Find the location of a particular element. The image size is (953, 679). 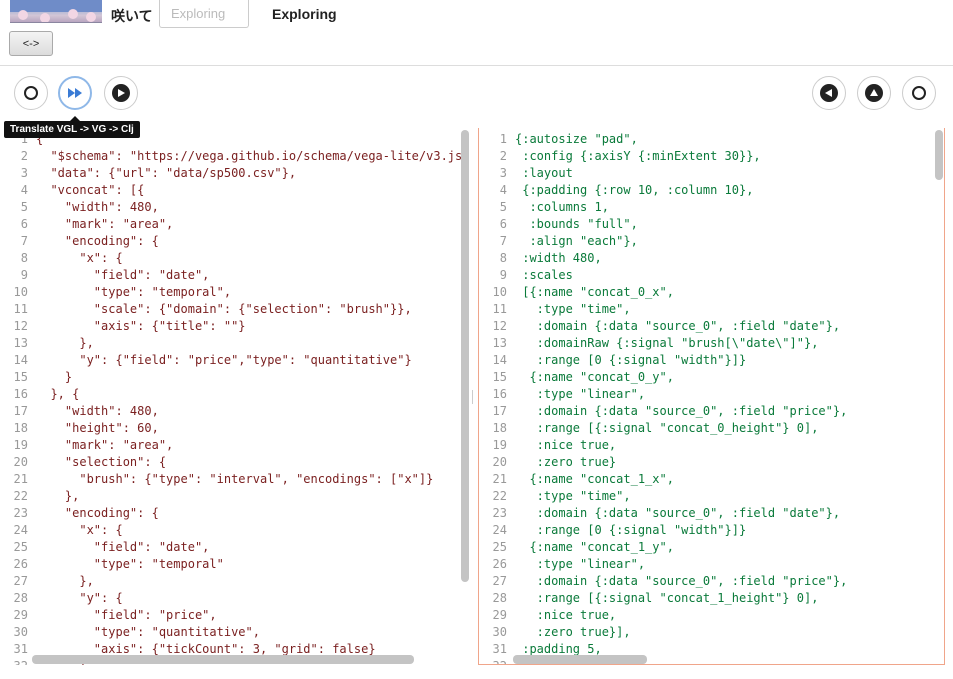

code-text: "field": "date", is located at coordinates (123, 275).